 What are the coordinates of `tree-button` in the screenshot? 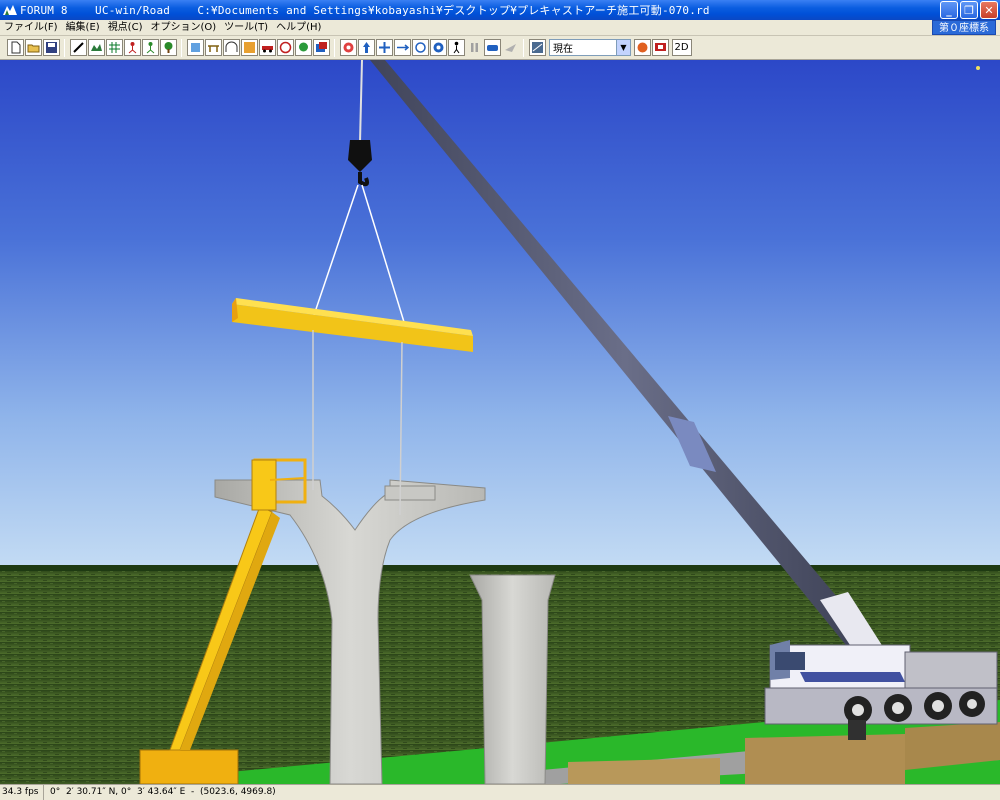 It's located at (168, 47).